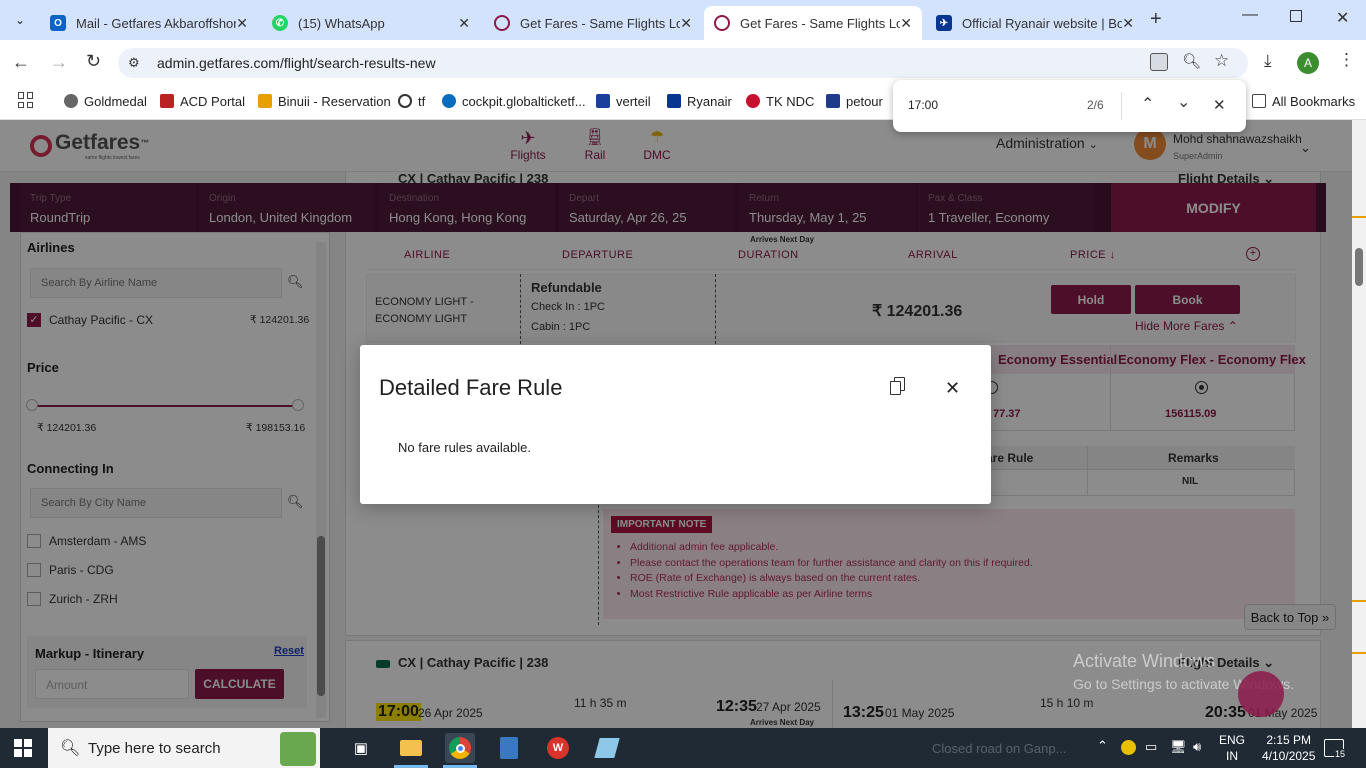  I want to click on find-prev-icon: ⌃, so click(1147, 104).